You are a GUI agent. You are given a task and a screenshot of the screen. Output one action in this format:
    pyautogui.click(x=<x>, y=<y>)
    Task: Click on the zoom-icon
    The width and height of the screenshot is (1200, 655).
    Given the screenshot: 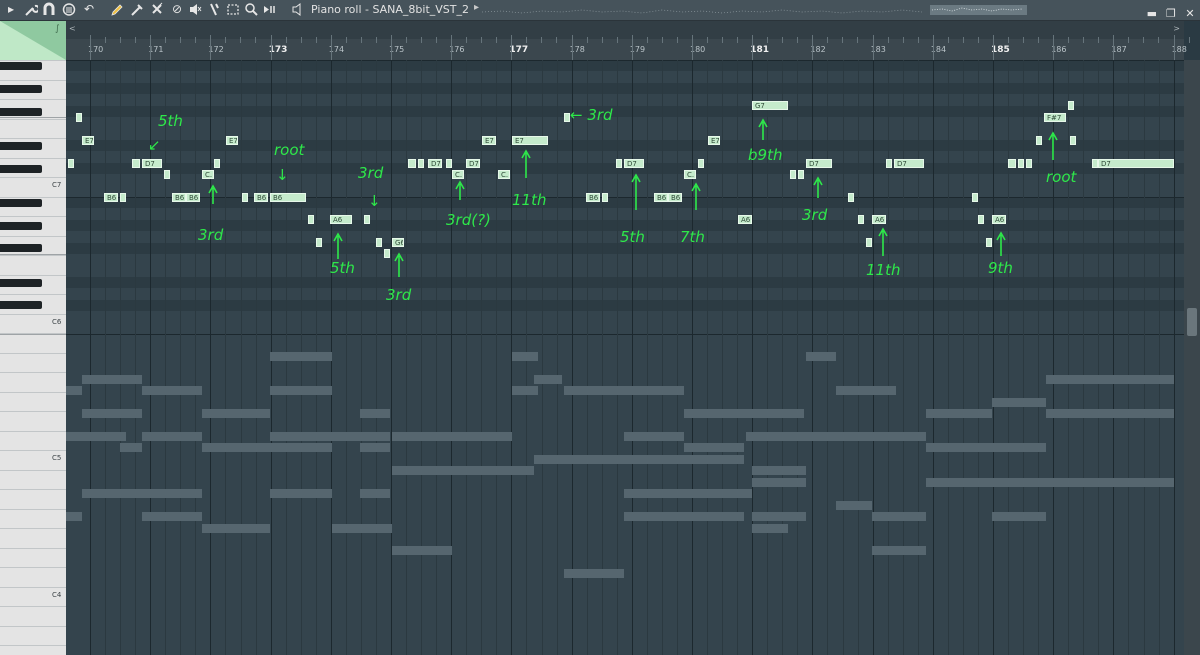 What is the action you would take?
    pyautogui.click(x=251, y=9)
    